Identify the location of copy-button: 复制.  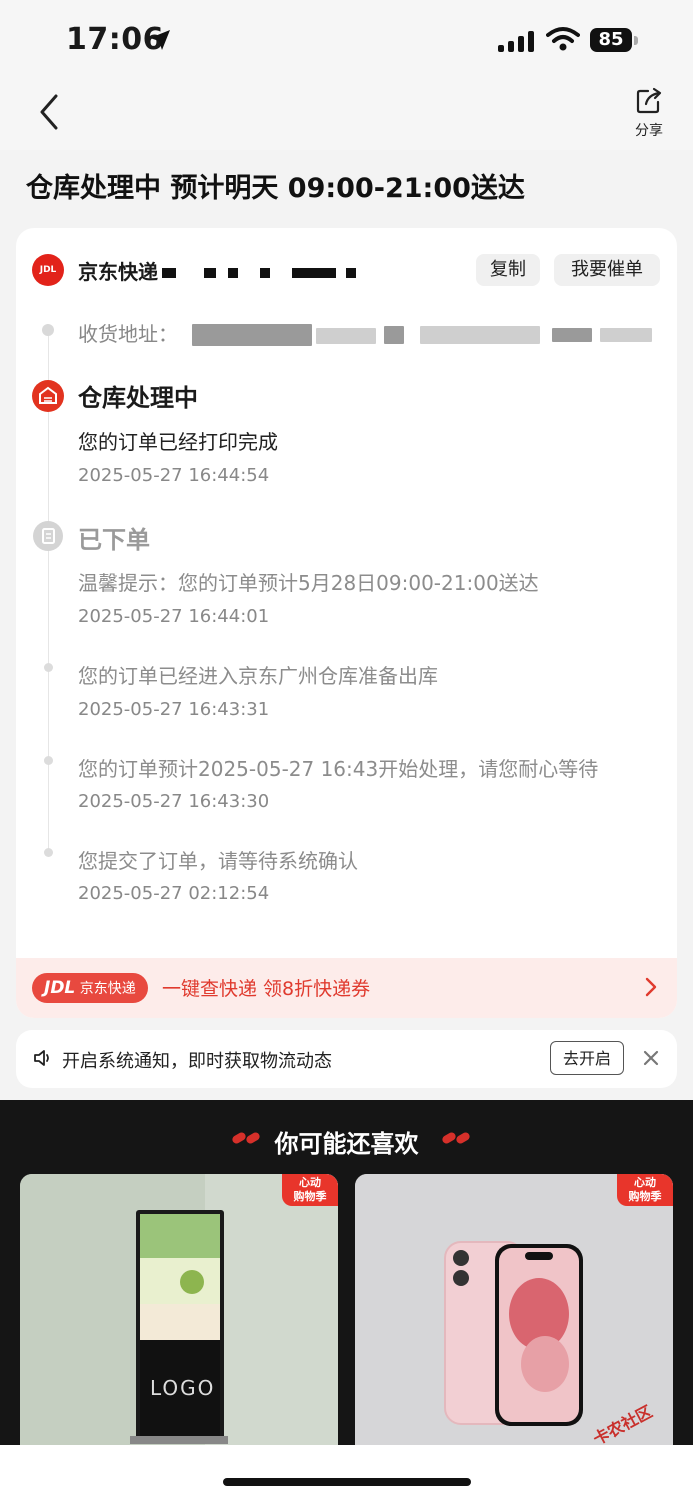
(508, 270).